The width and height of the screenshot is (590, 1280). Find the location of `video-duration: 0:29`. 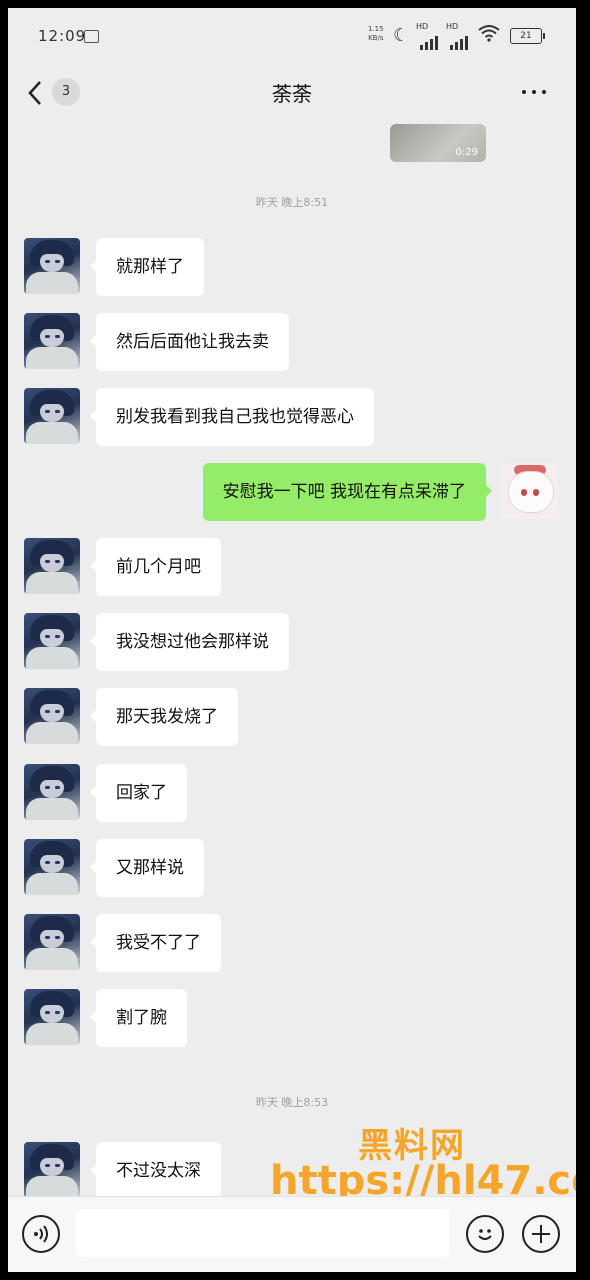

video-duration: 0:29 is located at coordinates (466, 152).